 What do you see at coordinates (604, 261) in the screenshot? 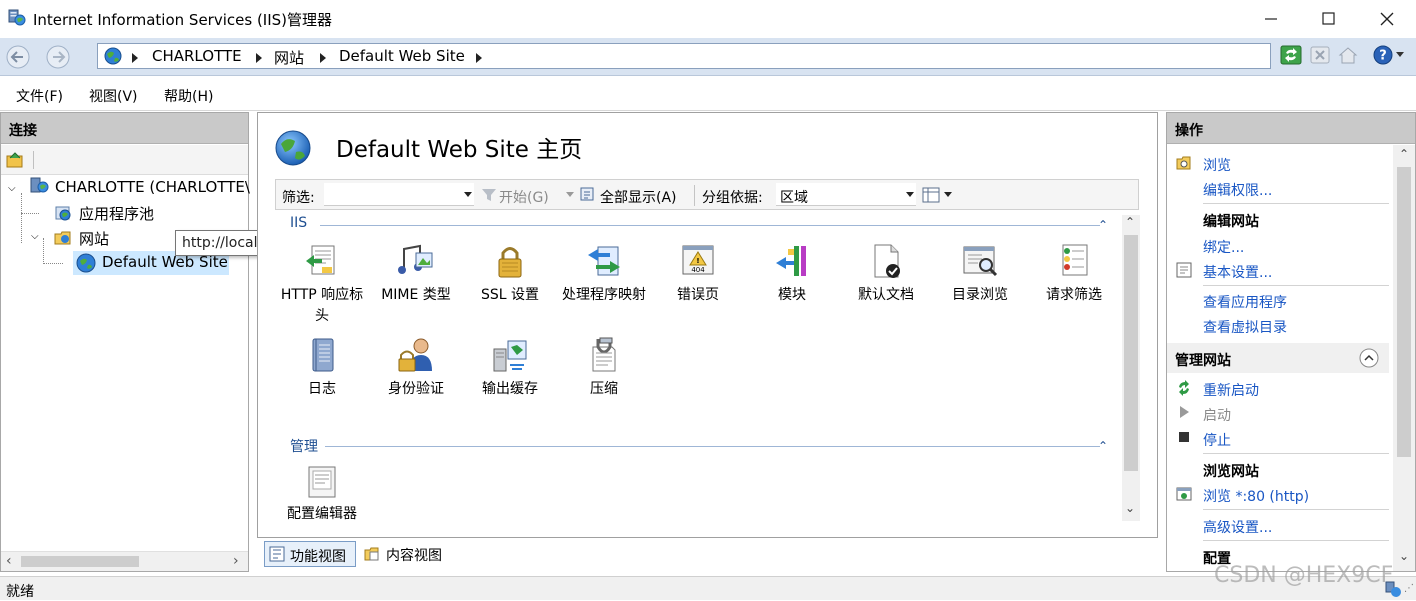
I see `handler-mappings-icon` at bounding box center [604, 261].